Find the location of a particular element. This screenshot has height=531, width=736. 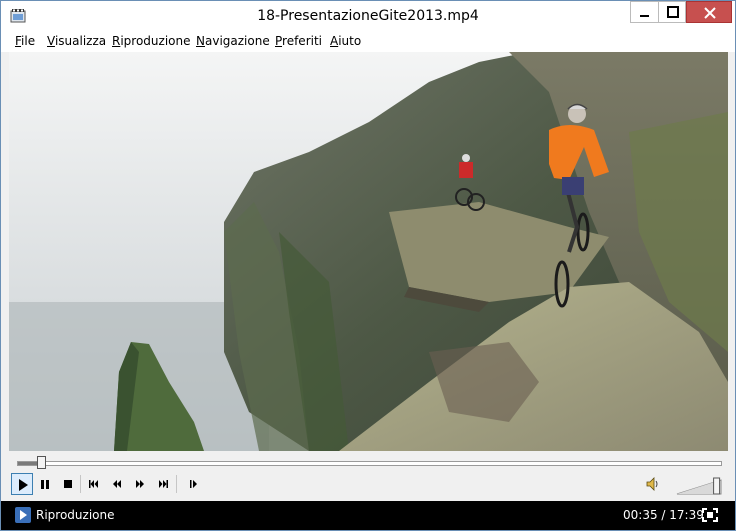

maximize-icon is located at coordinates (673, 12).